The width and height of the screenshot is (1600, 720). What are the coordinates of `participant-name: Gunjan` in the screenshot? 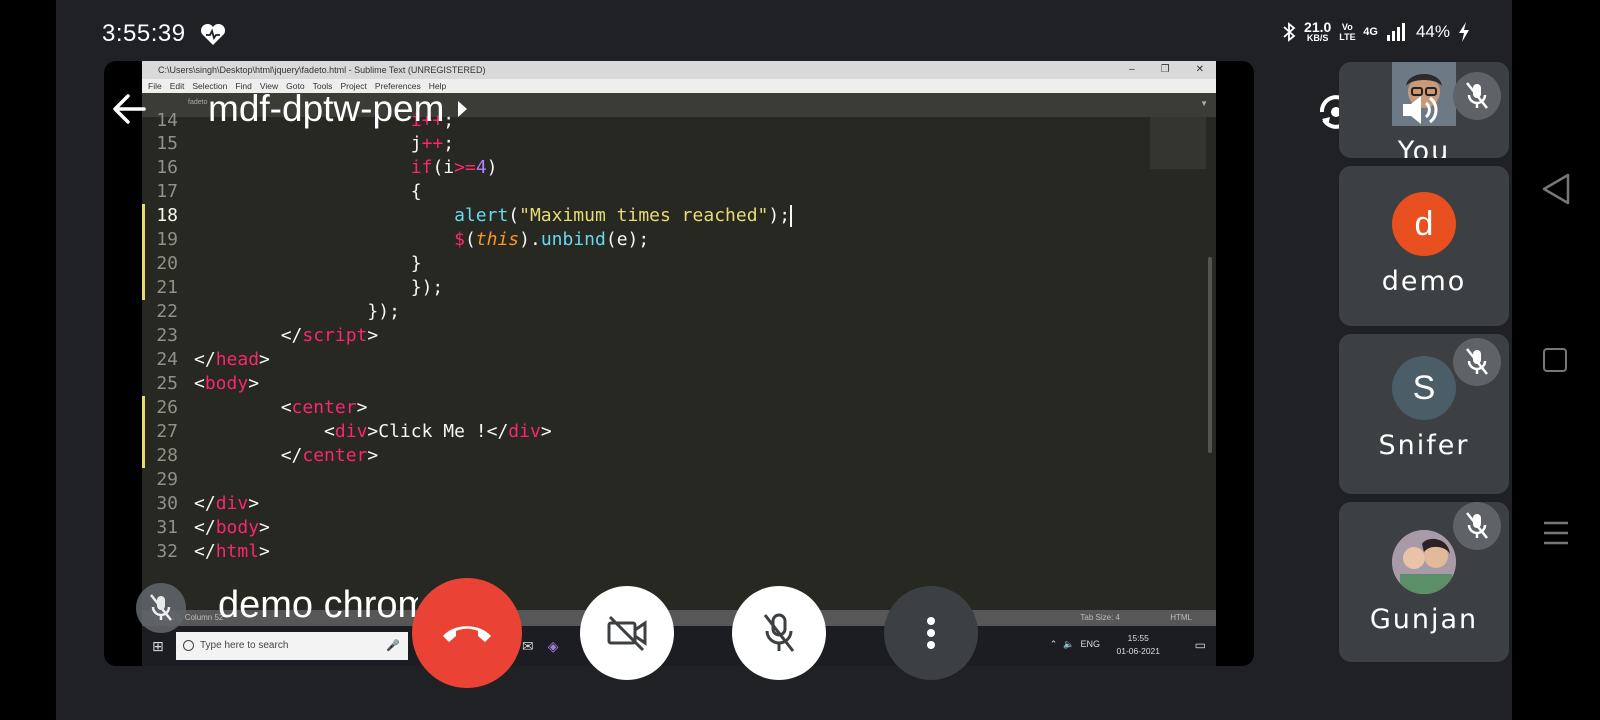 It's located at (1424, 619).